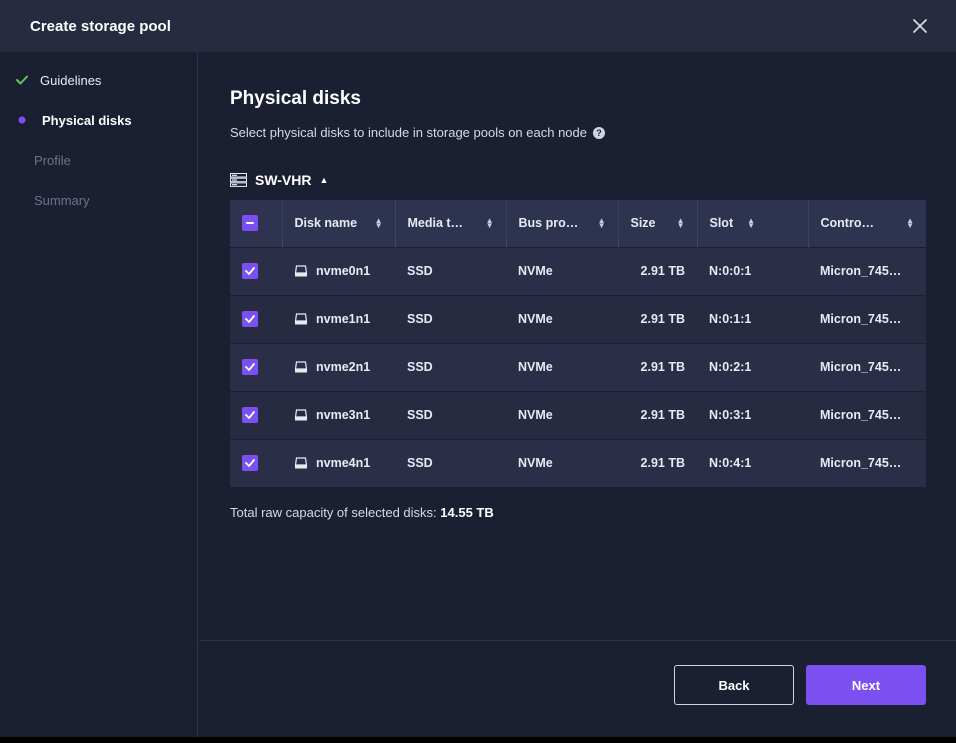 This screenshot has width=956, height=743. I want to click on column-header-label: Size, so click(643, 223).